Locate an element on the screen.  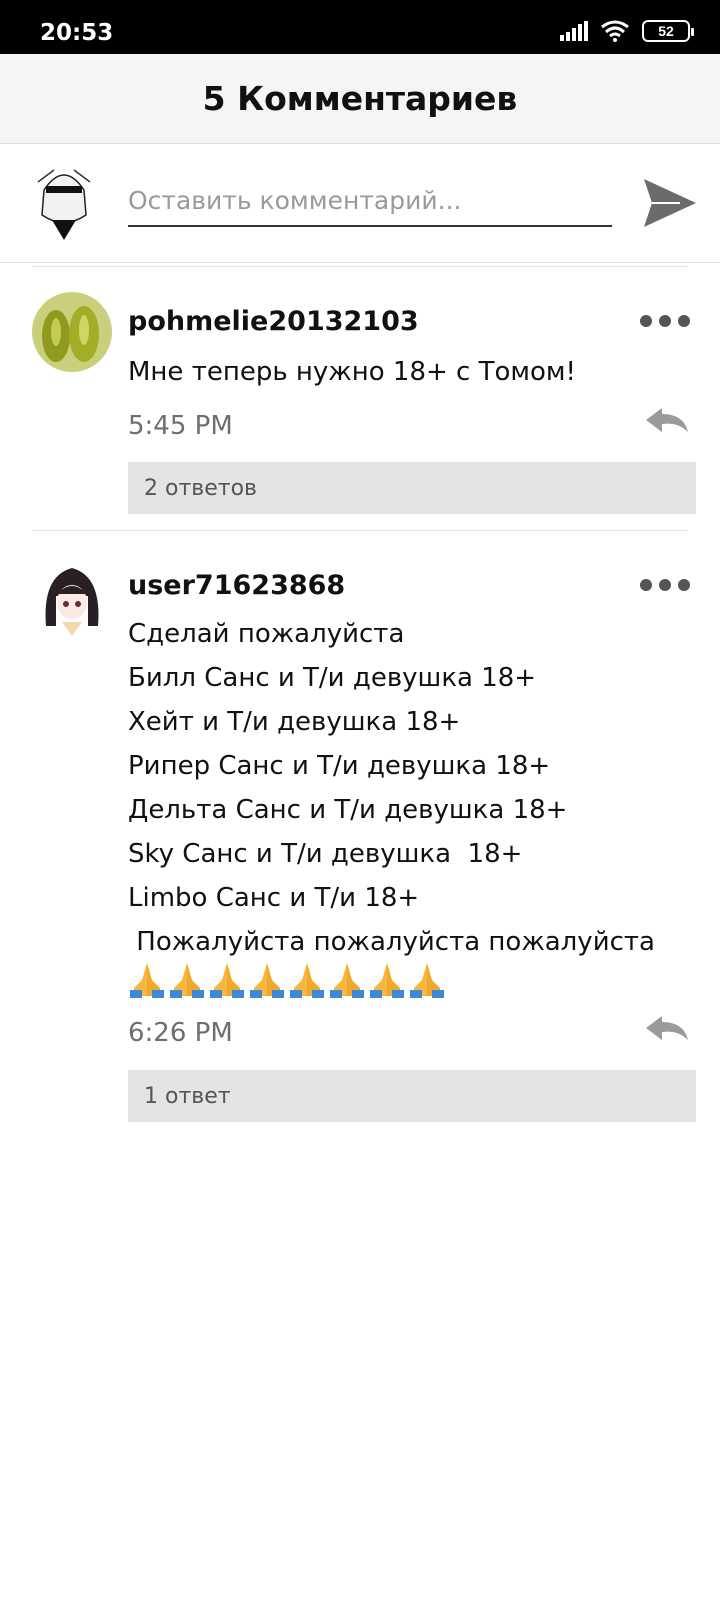
status-icons: 52 is located at coordinates (627, 31).